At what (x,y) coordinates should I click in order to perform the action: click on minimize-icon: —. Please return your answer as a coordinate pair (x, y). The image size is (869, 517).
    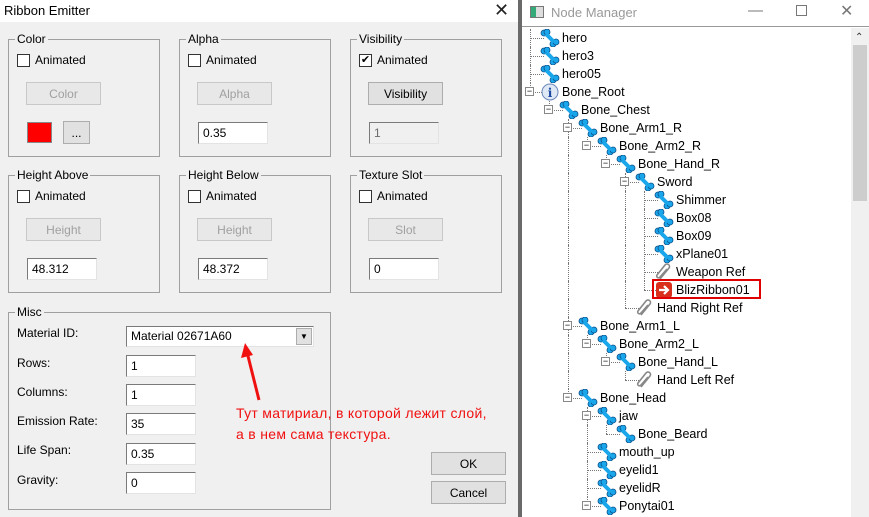
    Looking at the image, I should click on (755, 10).